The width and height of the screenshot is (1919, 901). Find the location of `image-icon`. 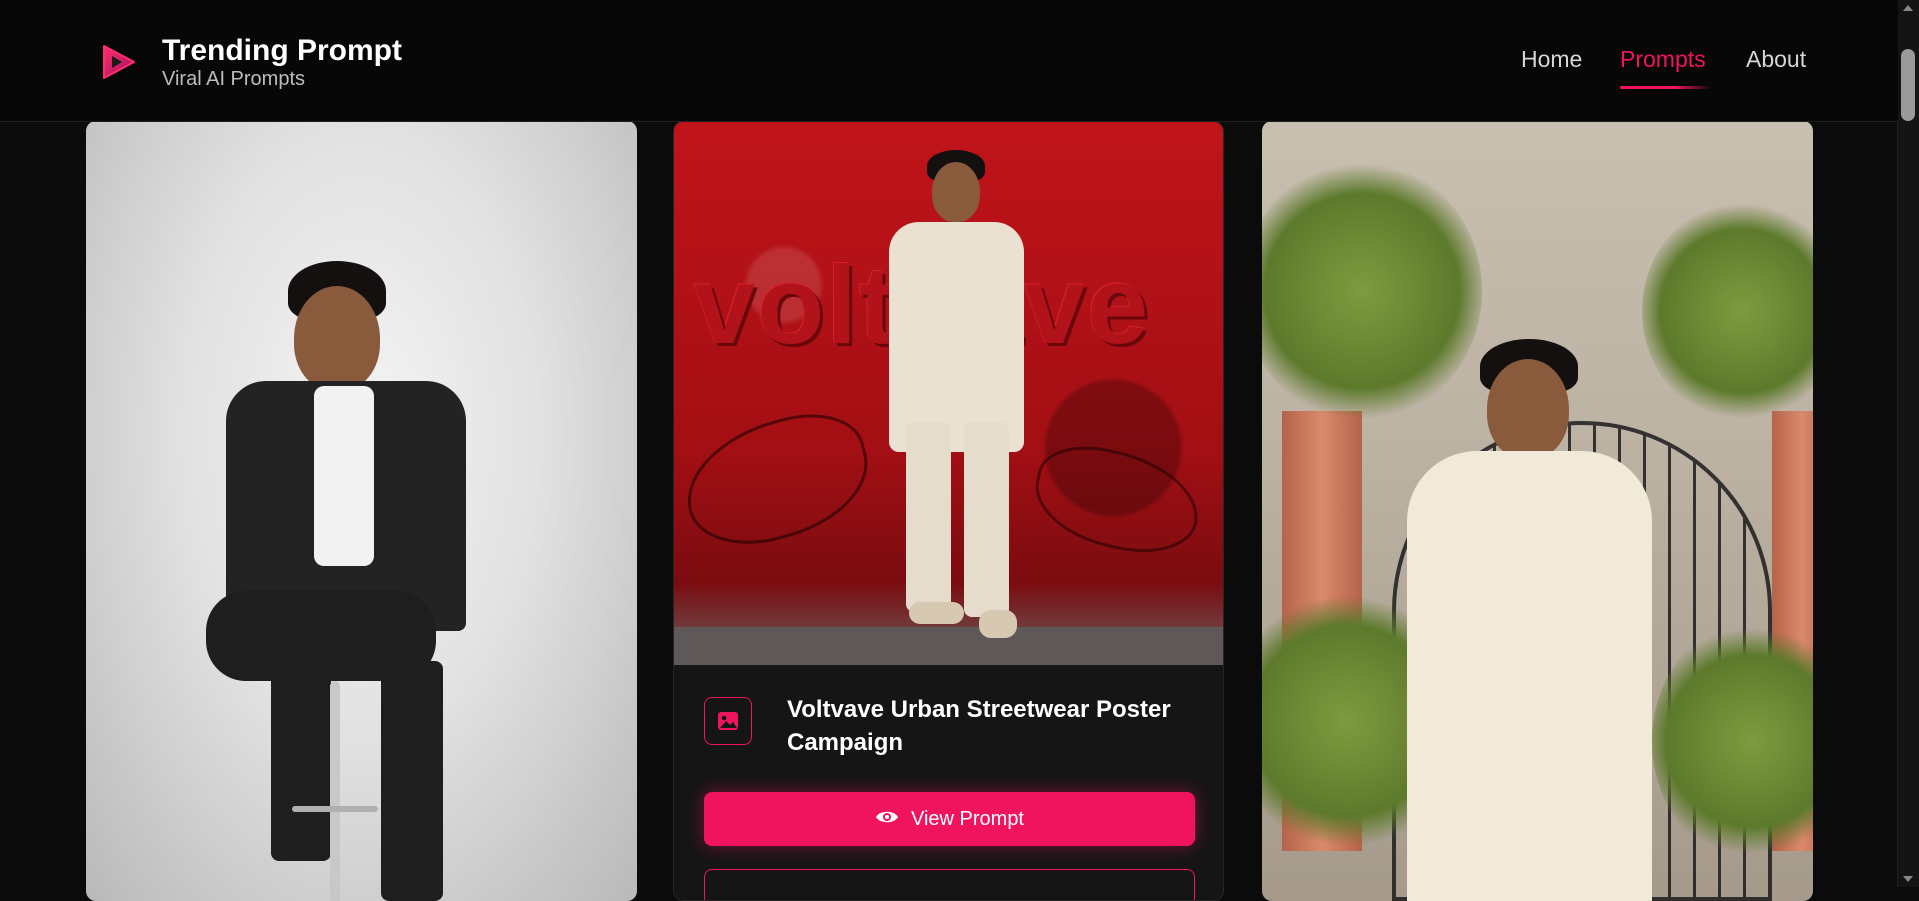

image-icon is located at coordinates (728, 721).